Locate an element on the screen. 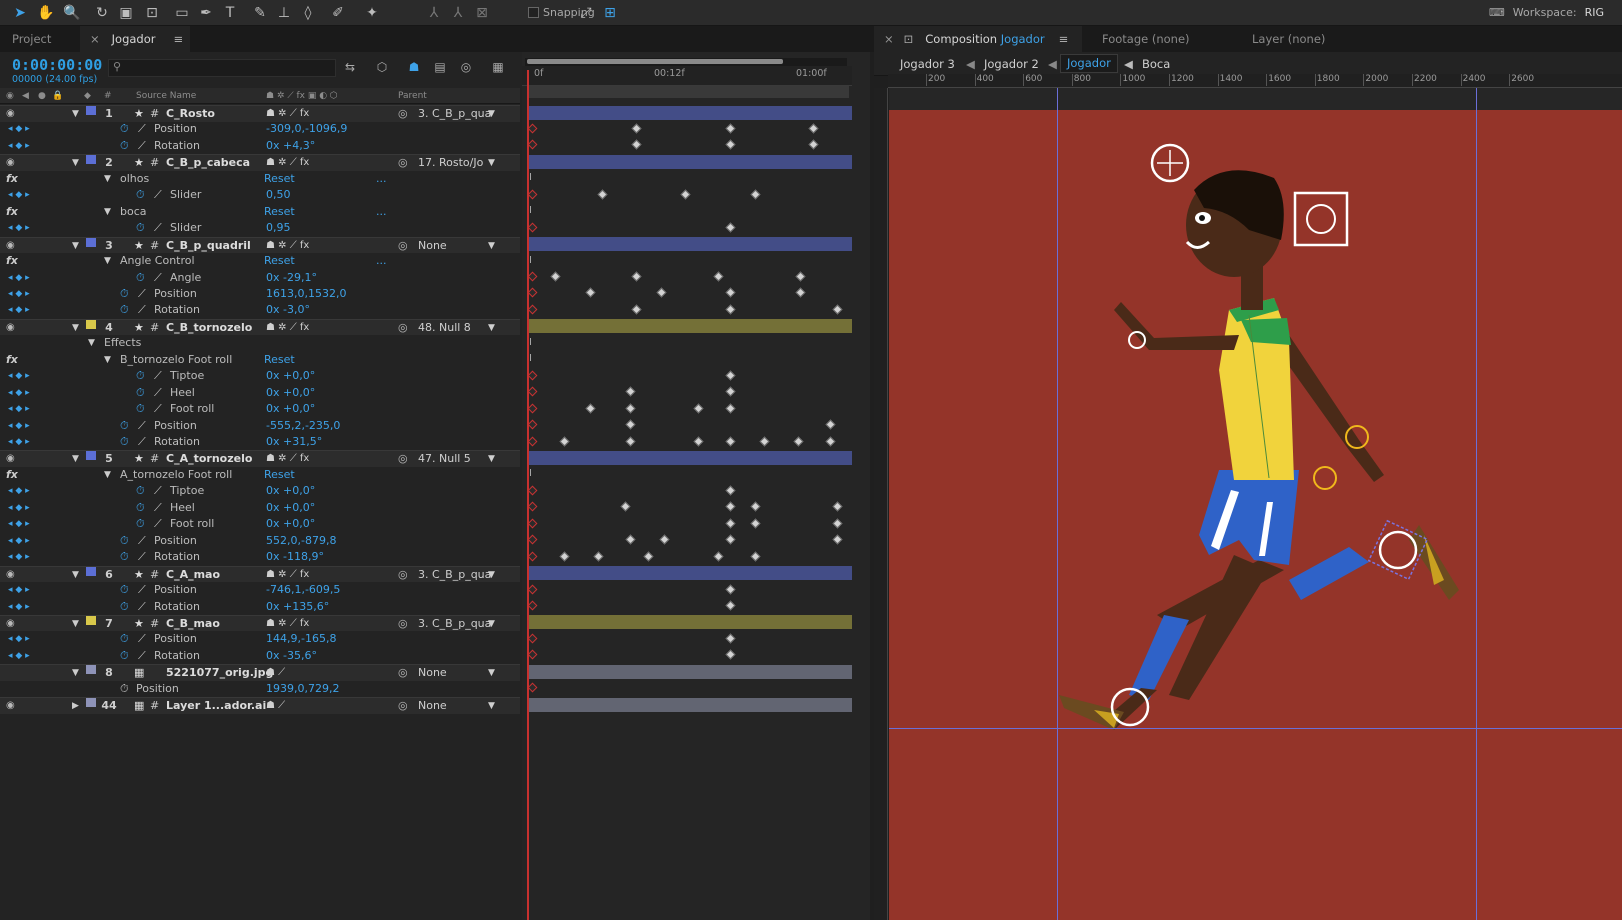  graph-icon: ⟋ is located at coordinates (142, 310).